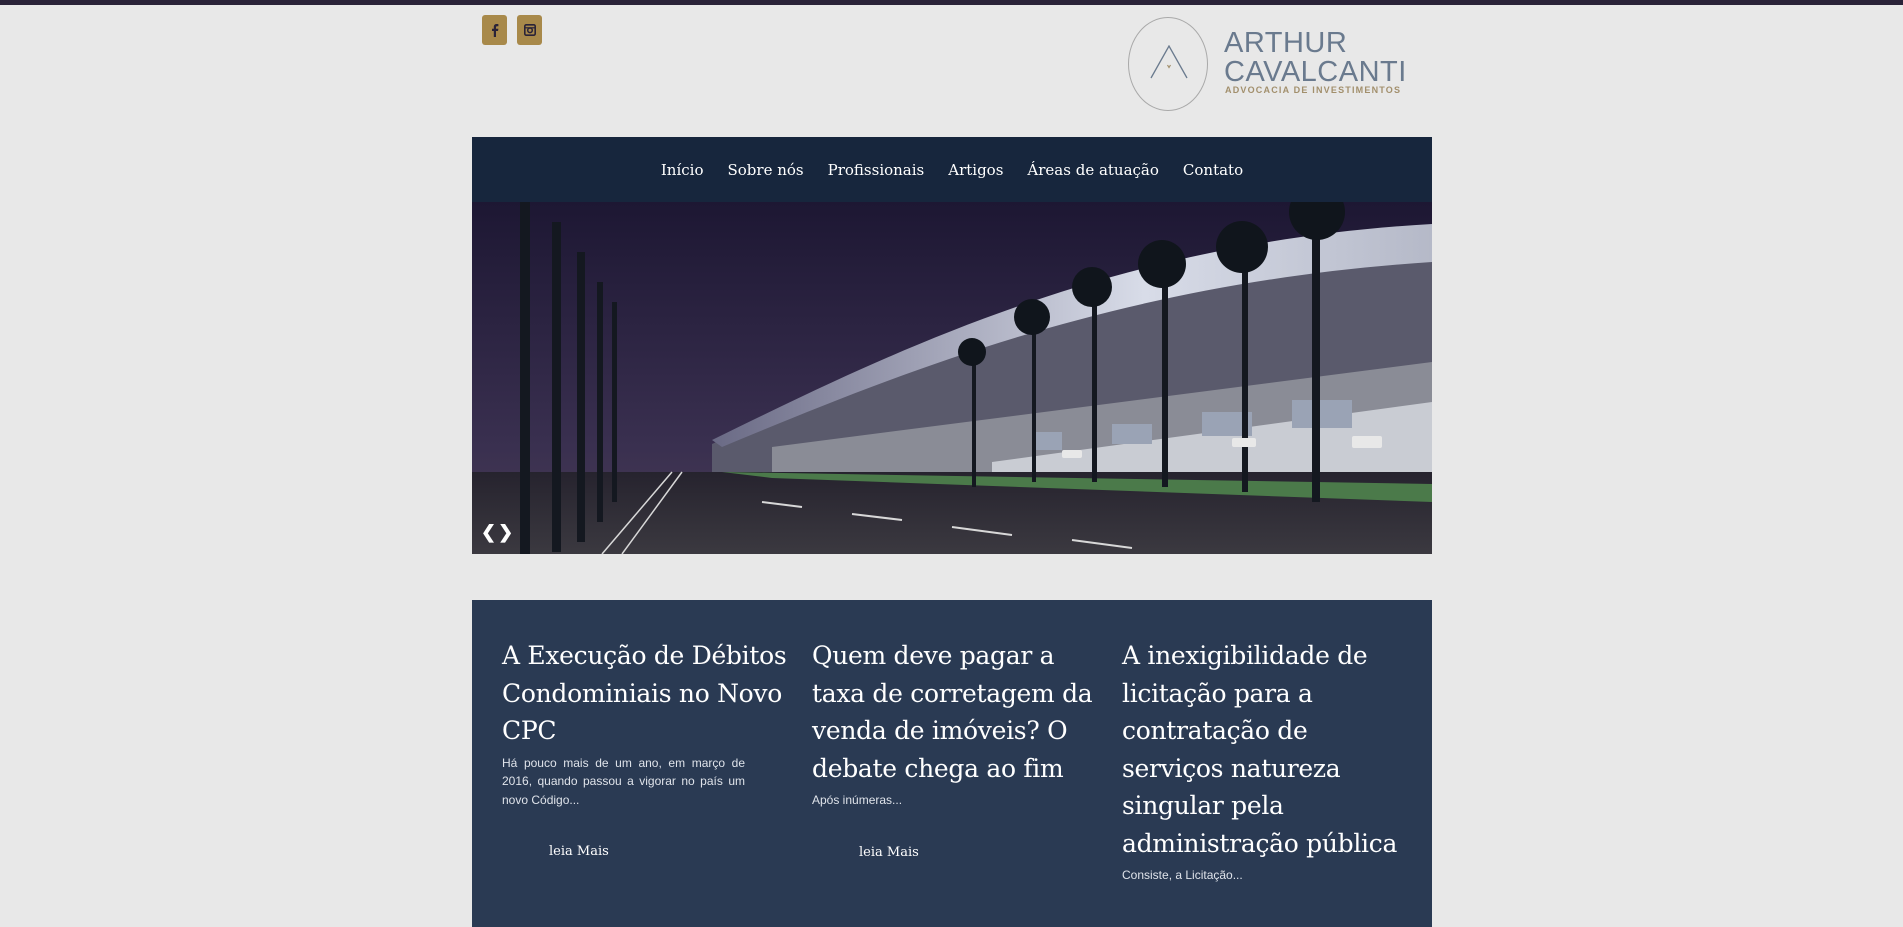  Describe the element at coordinates (1315, 57) in the screenshot. I see `logo-name: ARTHUR CAVALCANTI` at that location.